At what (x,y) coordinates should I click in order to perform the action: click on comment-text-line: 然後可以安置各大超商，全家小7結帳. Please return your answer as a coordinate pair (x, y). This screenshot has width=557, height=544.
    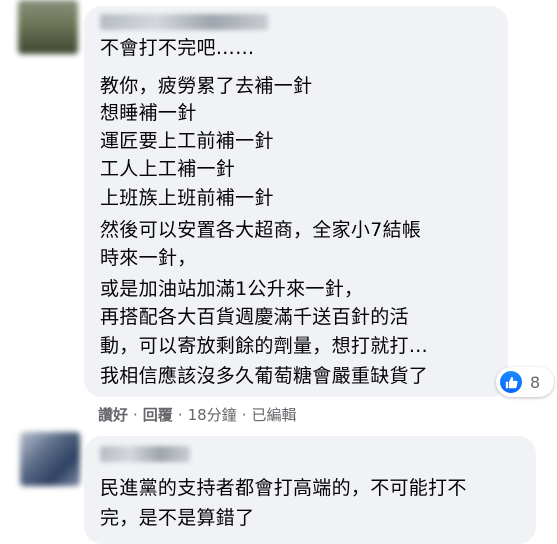
    Looking at the image, I should click on (261, 230).